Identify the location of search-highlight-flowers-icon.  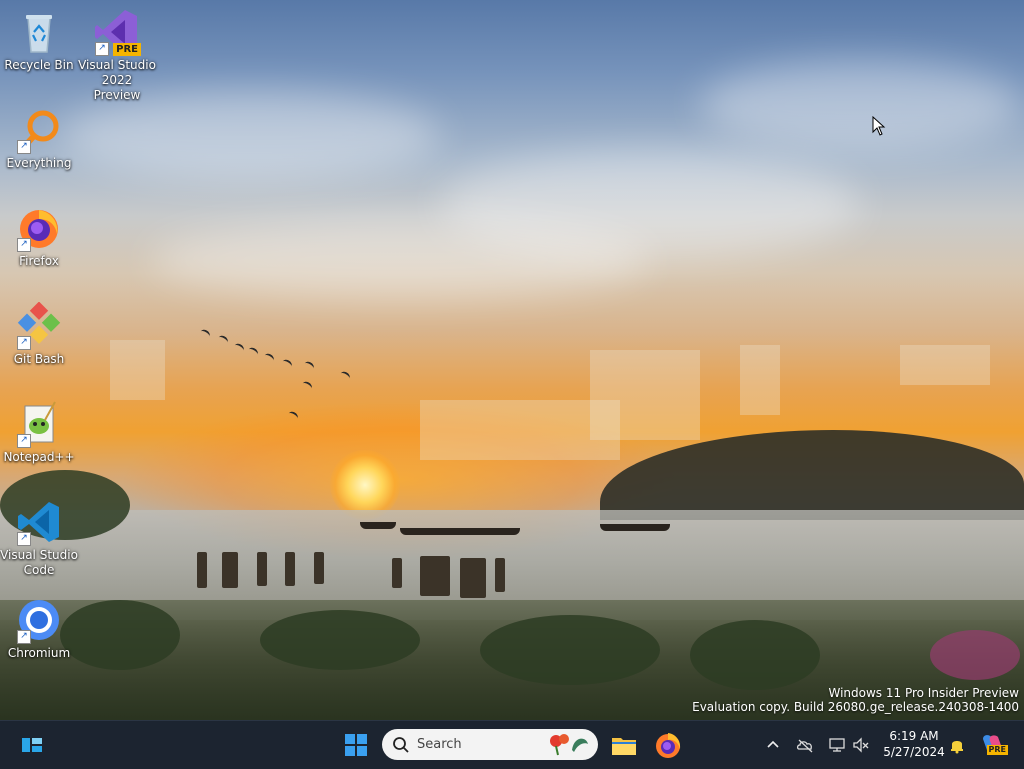
(569, 745).